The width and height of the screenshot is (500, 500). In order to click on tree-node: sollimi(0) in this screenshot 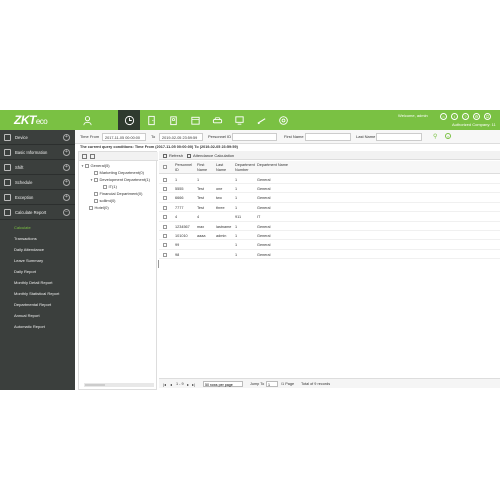, I will do `click(103, 201)`.